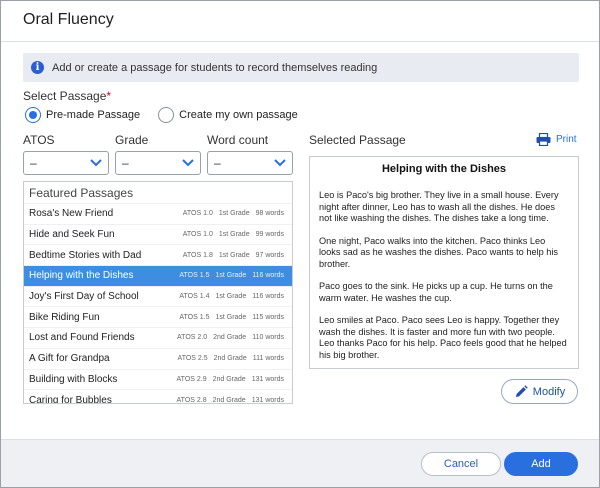 Image resolution: width=600 pixels, height=488 pixels. I want to click on passage-name: Caring for Bubbles, so click(70, 399).